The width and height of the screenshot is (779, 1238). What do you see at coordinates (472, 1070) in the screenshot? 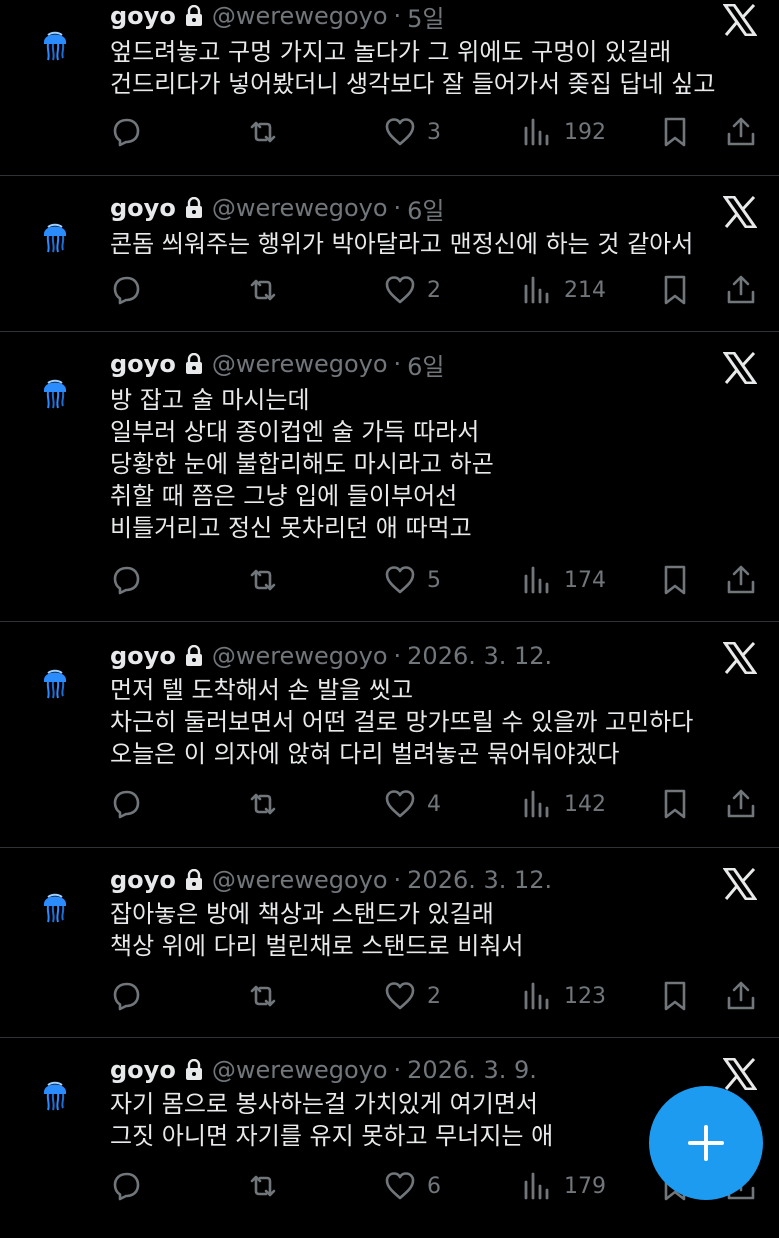
I see `timestamp: 2026. 3. 9.` at bounding box center [472, 1070].